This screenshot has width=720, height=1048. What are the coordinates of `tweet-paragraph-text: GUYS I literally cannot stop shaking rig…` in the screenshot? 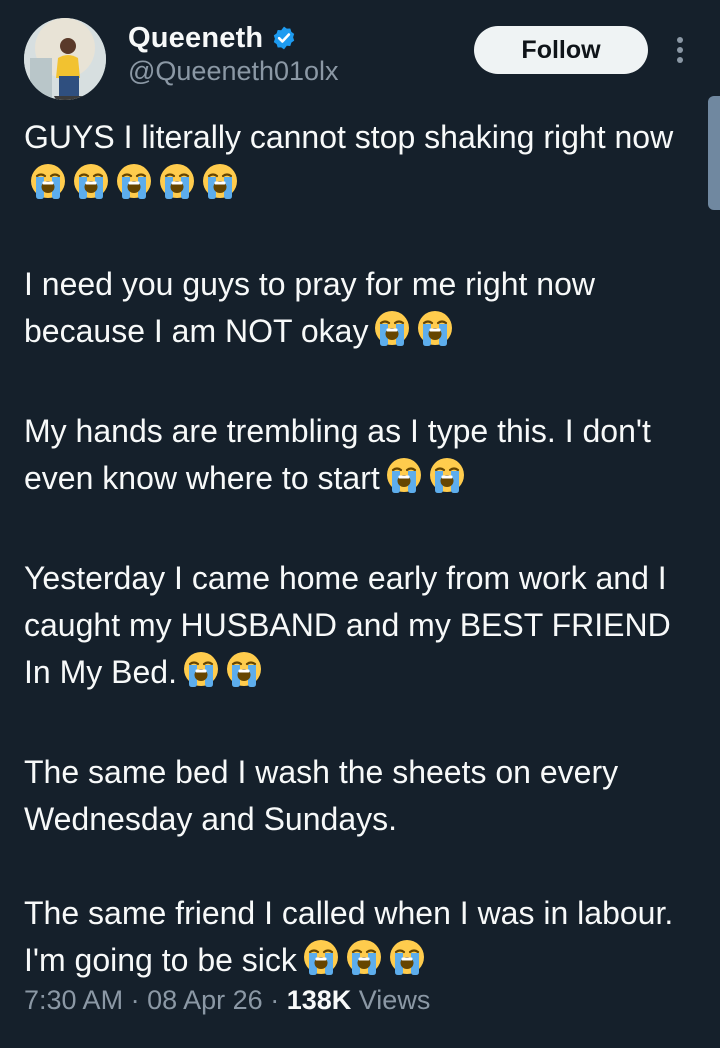 It's located at (349, 137).